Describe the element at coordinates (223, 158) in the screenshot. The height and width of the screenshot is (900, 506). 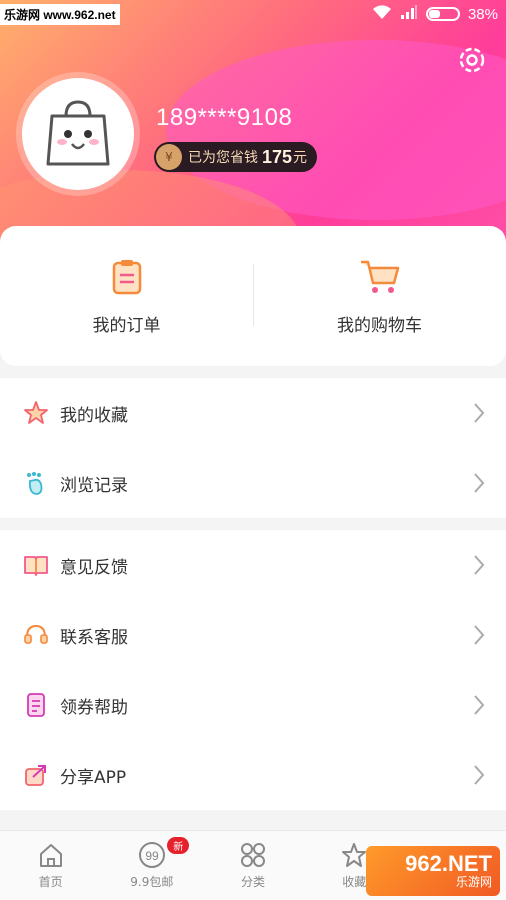
I see `savings-label: 已为您省钱` at that location.